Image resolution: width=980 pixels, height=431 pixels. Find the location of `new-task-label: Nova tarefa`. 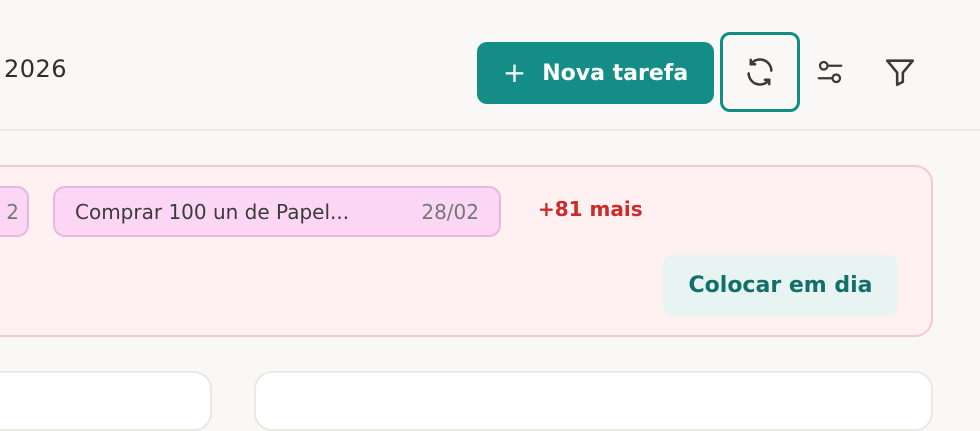

new-task-label: Nova tarefa is located at coordinates (615, 73).